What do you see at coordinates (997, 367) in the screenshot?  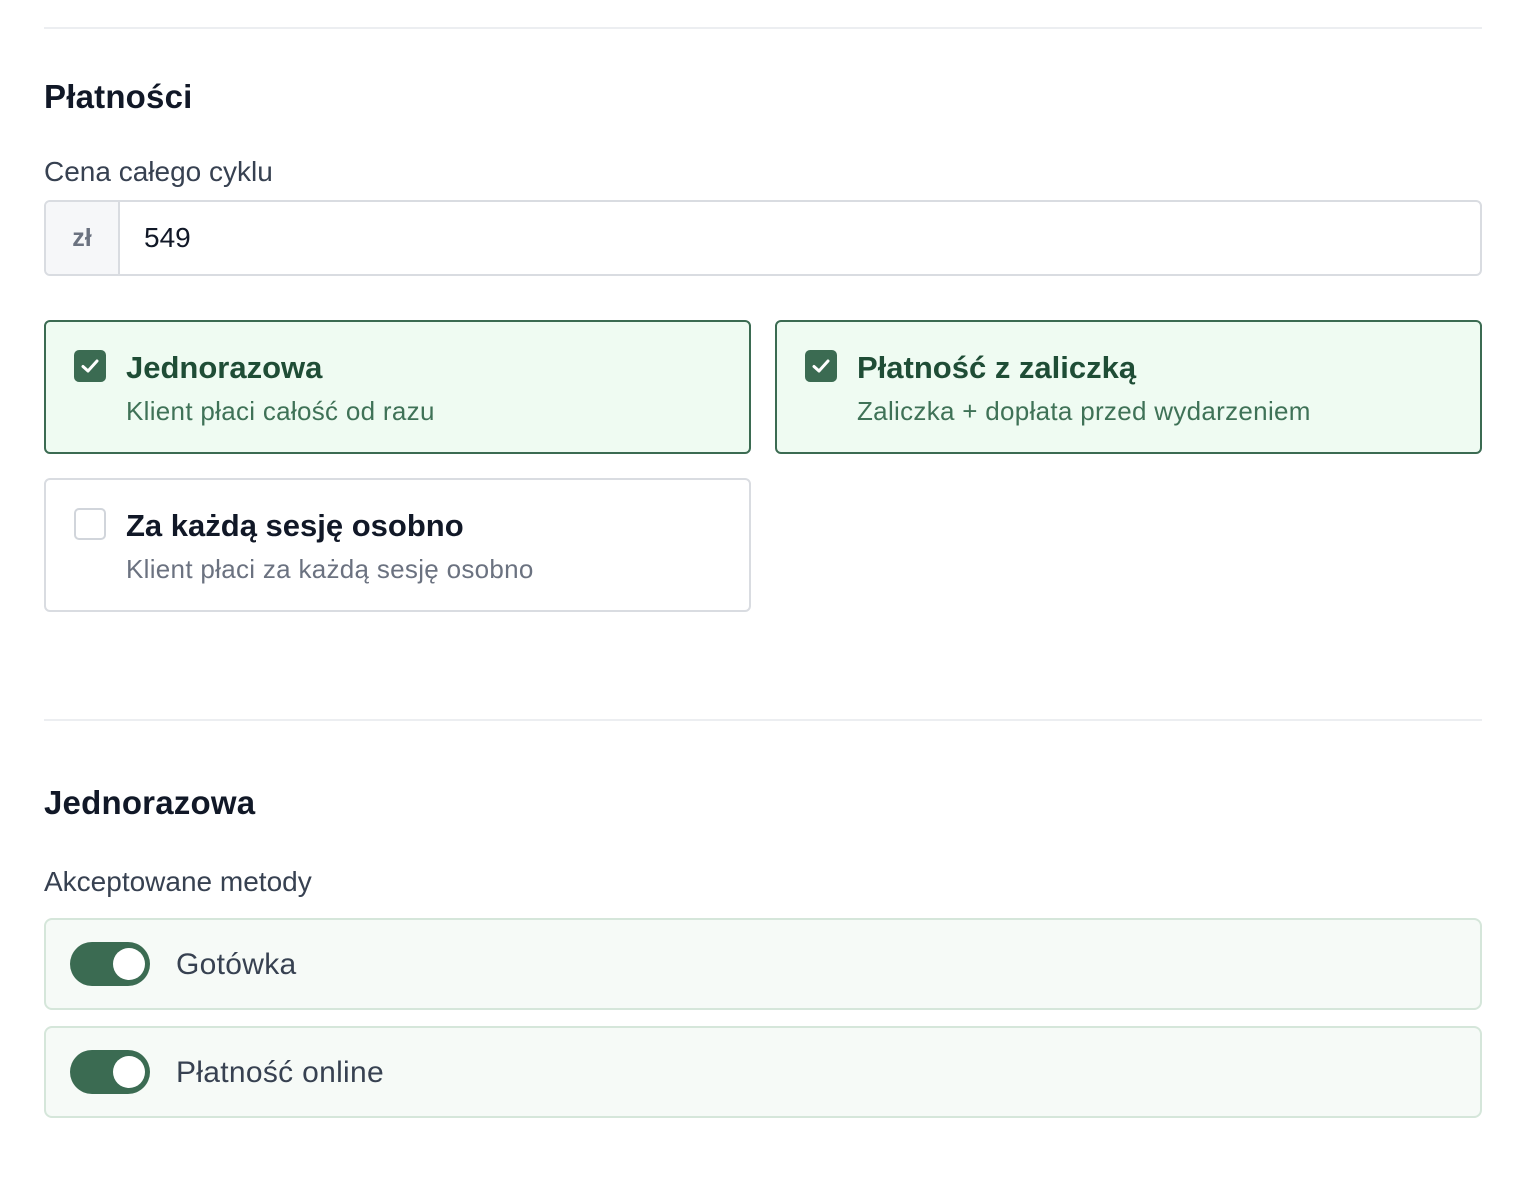 I see `option-title: Płatność z zaliczką` at bounding box center [997, 367].